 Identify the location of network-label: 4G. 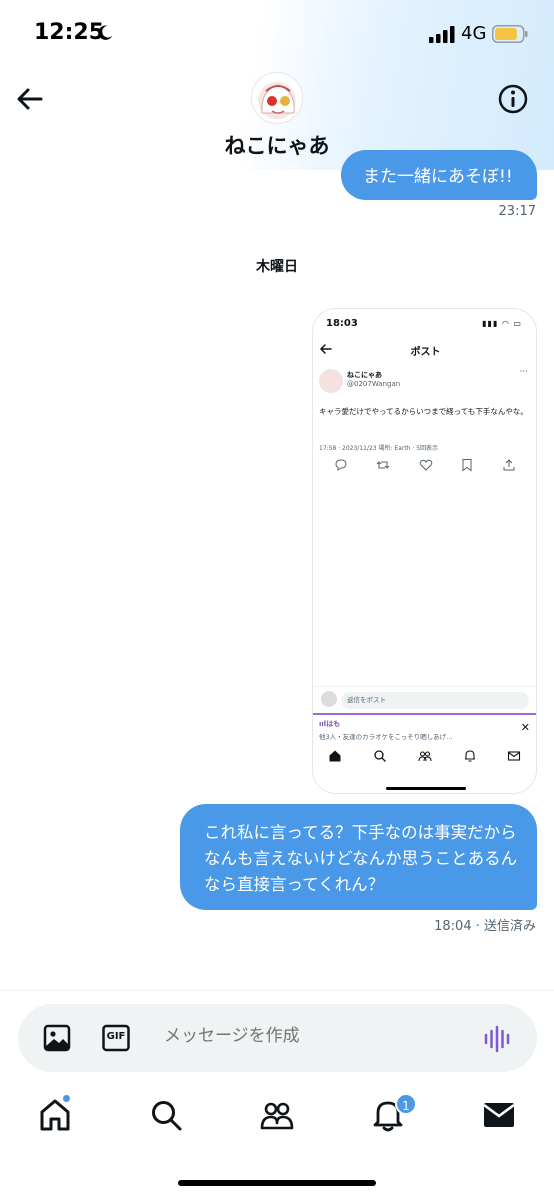
(474, 33).